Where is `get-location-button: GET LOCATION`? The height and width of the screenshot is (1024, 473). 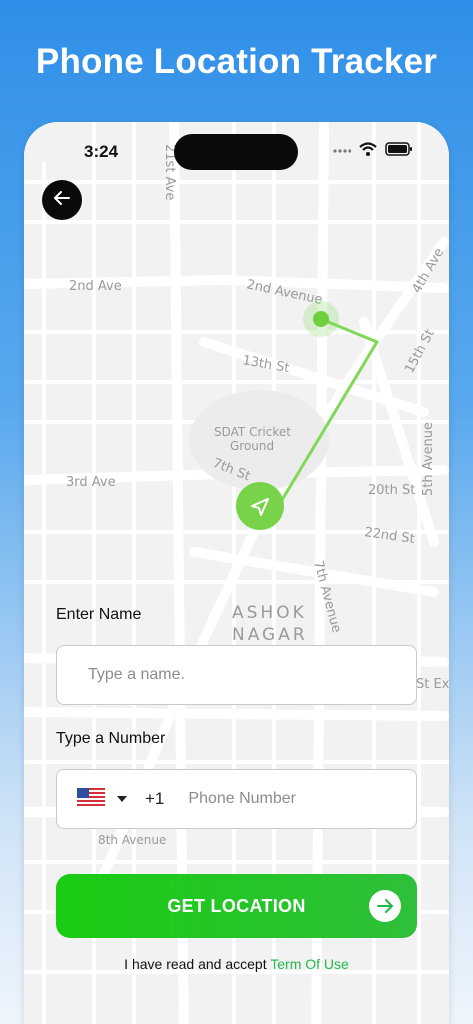 get-location-button: GET LOCATION is located at coordinates (236, 906).